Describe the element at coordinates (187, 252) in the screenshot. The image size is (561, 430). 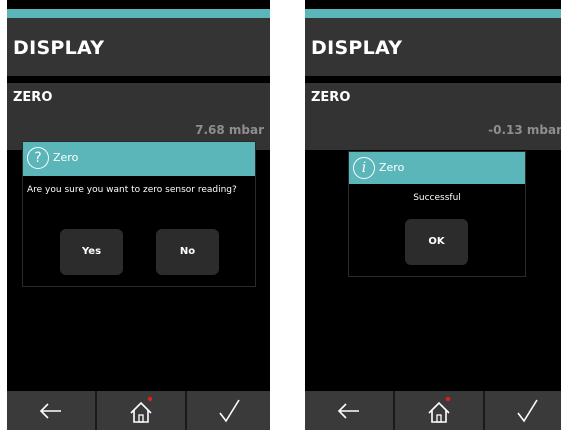
I see `no-button: No` at that location.